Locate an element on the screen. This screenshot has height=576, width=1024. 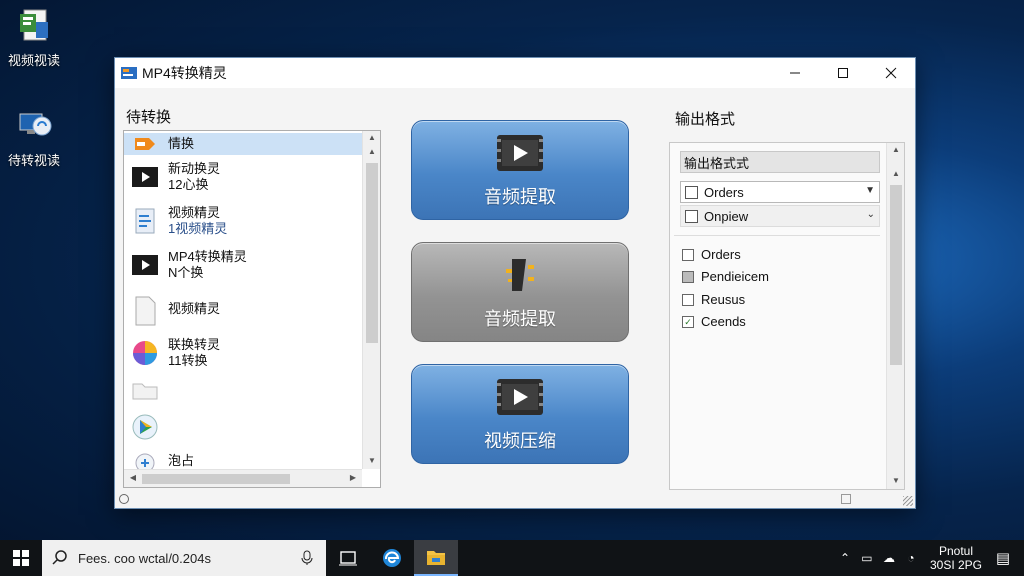
app-logo-icon is located at coordinates (129, 73).